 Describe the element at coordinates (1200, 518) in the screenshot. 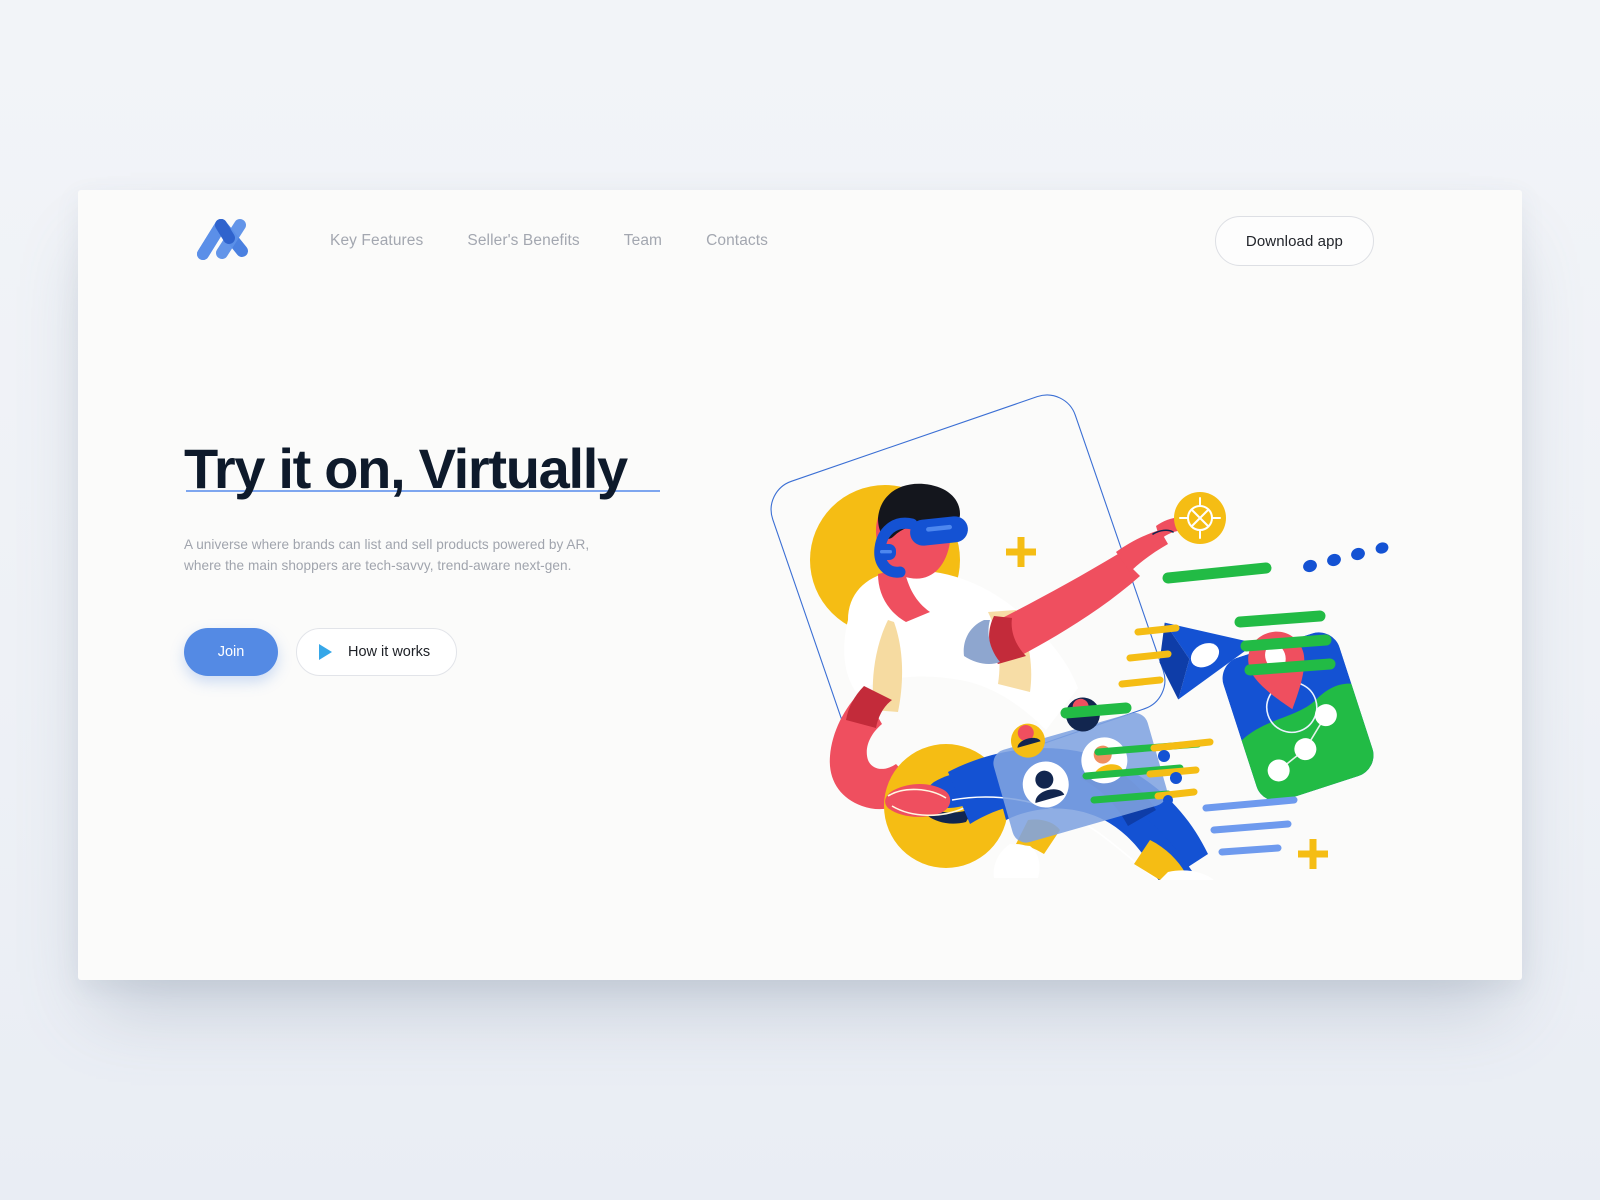

I see `compass-badge-icon` at that location.